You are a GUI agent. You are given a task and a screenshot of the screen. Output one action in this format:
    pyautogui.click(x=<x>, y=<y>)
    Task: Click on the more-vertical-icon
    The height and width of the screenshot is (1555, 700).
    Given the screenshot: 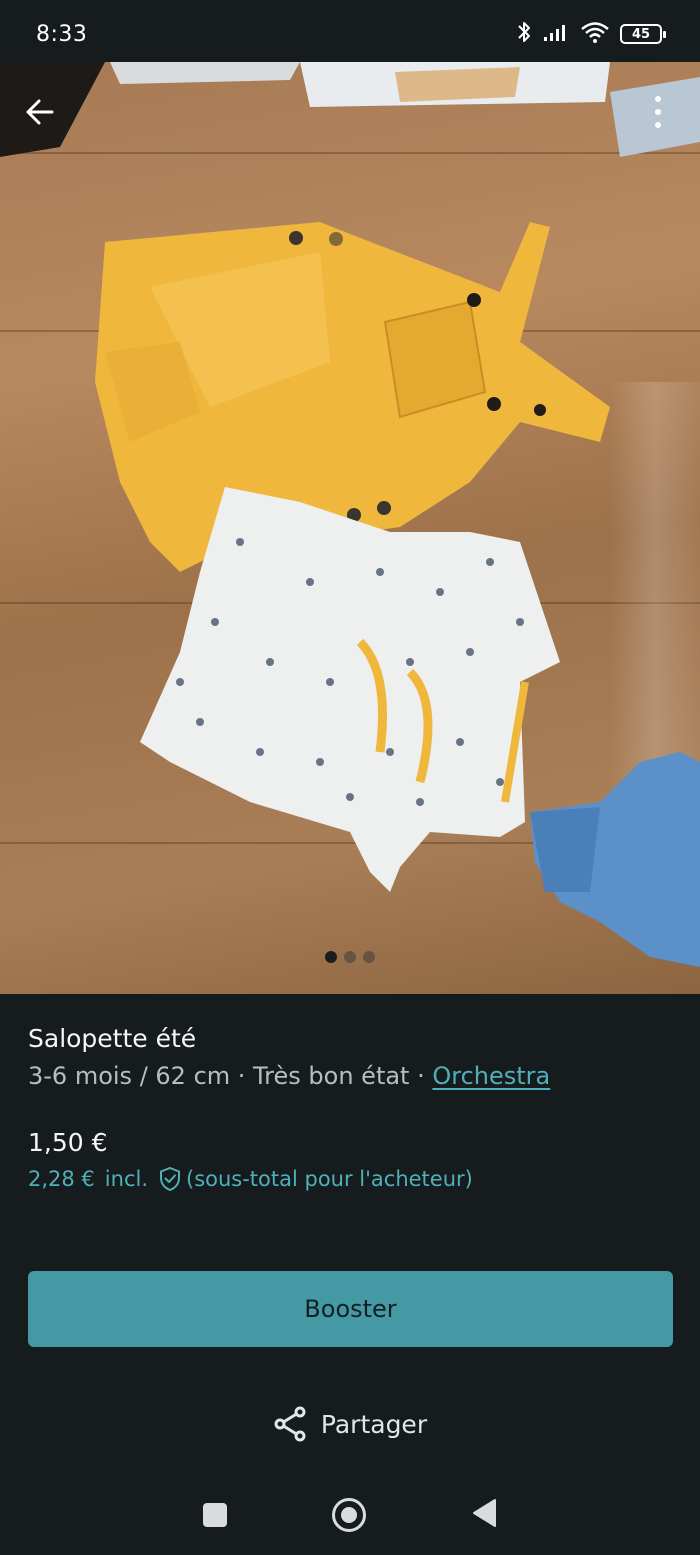 What is the action you would take?
    pyautogui.click(x=658, y=112)
    